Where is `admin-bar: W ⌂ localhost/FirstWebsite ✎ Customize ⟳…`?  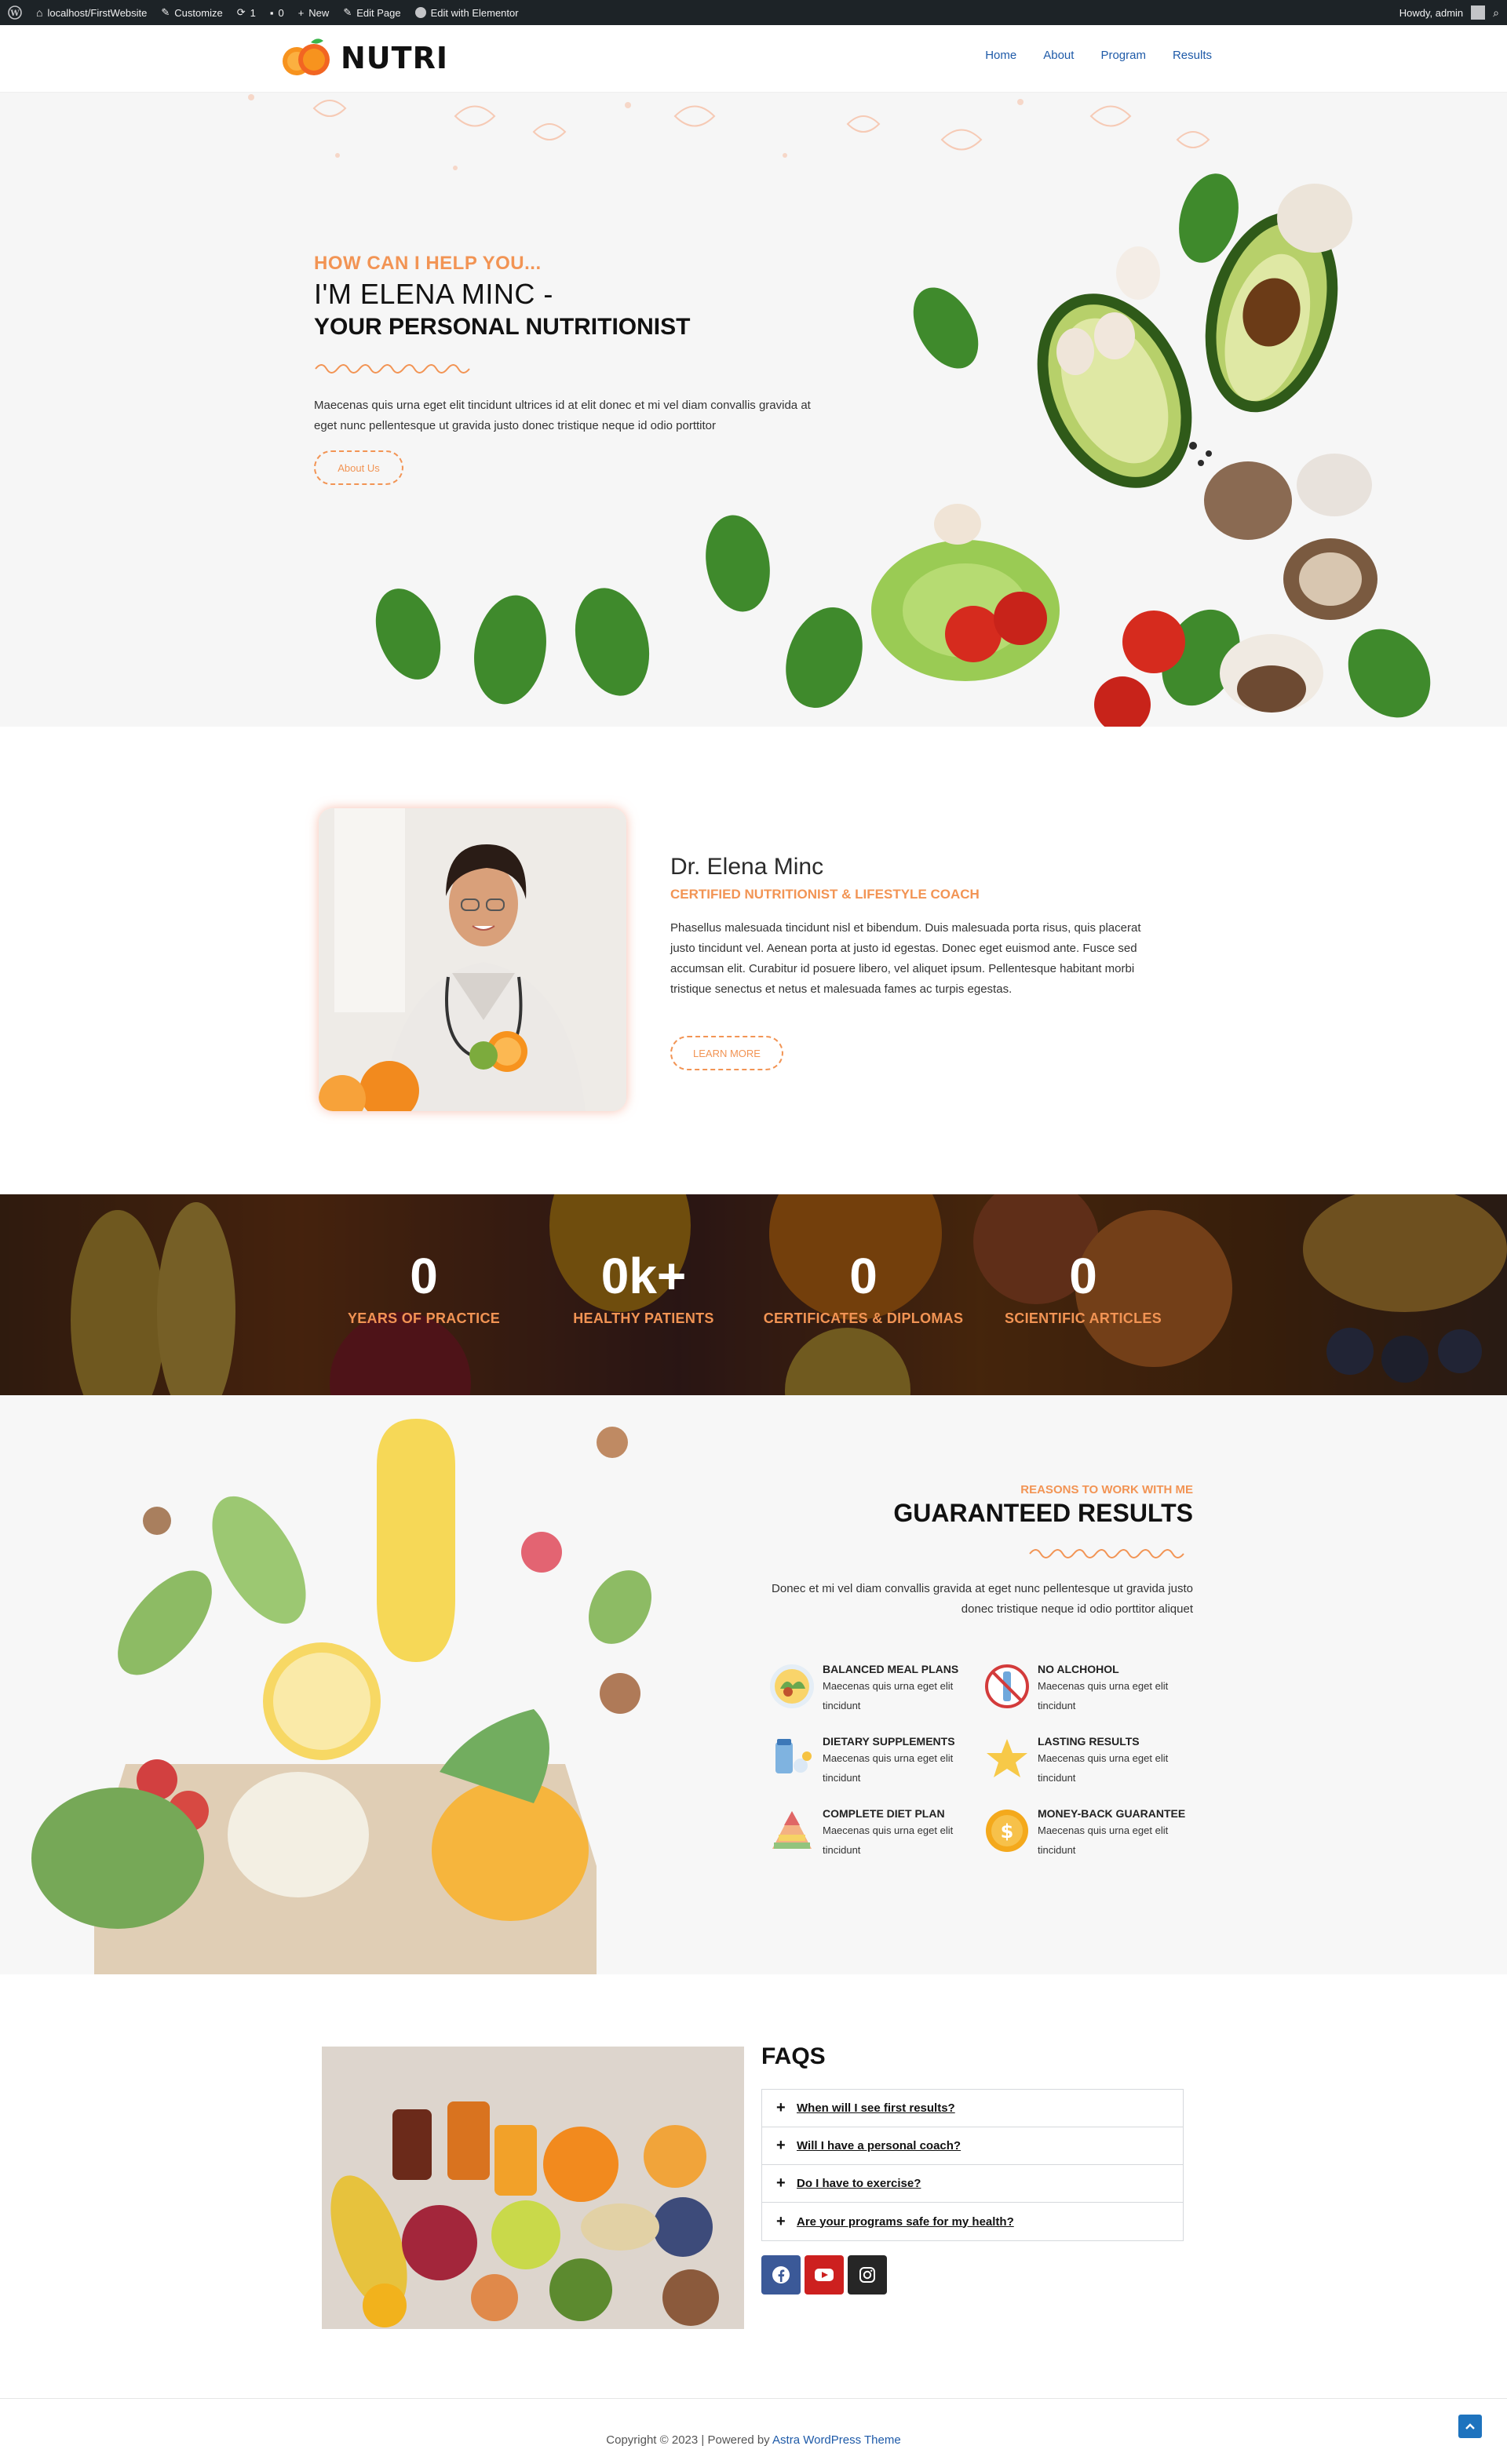 admin-bar: W ⌂ localhost/FirstWebsite ✎ Customize ⟳… is located at coordinates (754, 12).